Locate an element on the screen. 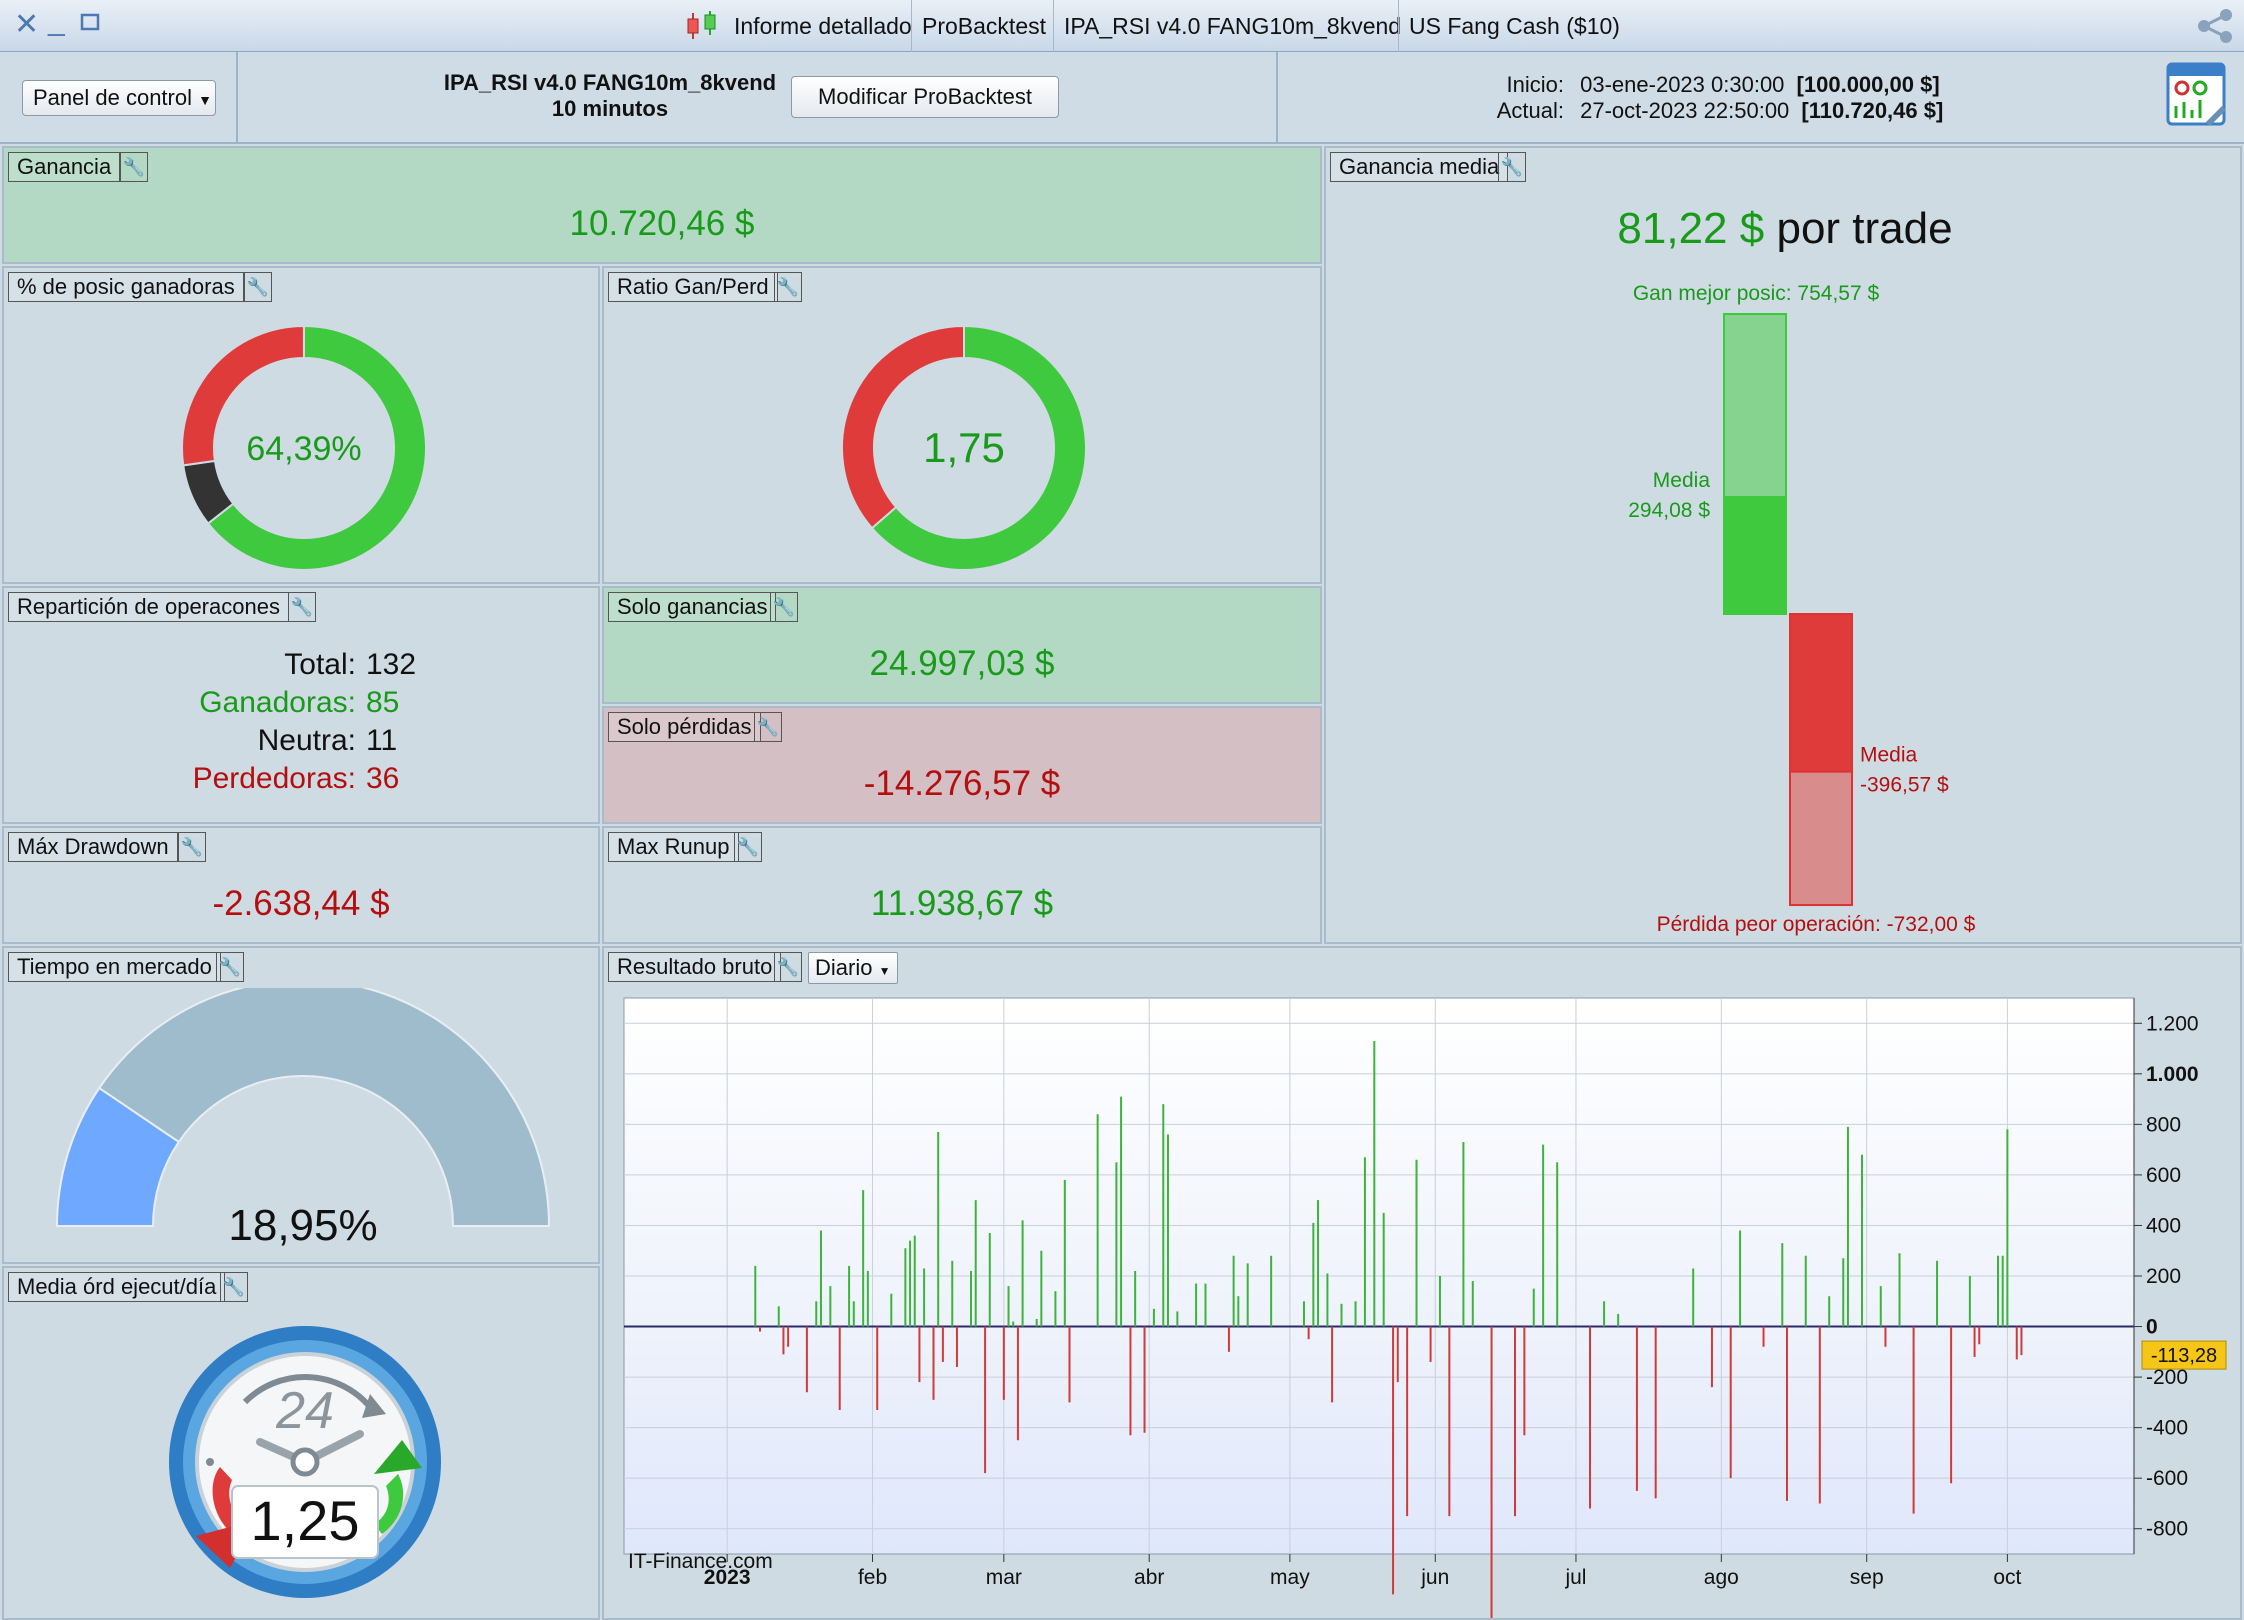  report-tab-label: Informe detallado is located at coordinates (823, 26).